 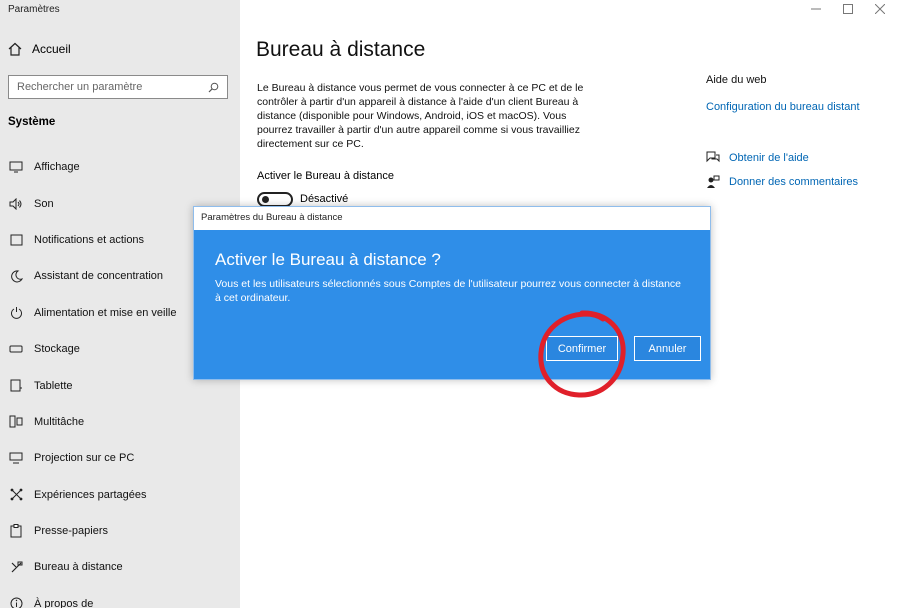 What do you see at coordinates (328, 259) in the screenshot?
I see `dialog-heading: Activer le Bureau à distance ?` at bounding box center [328, 259].